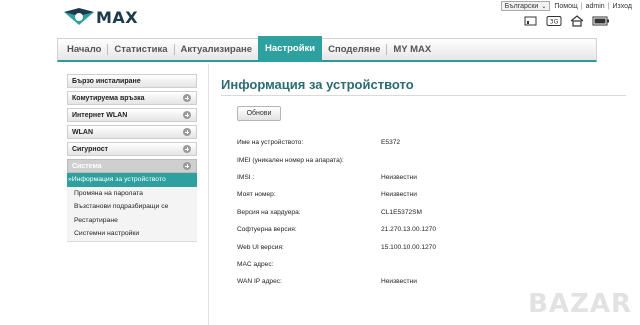  I want to click on signal-icon, so click(531, 21).